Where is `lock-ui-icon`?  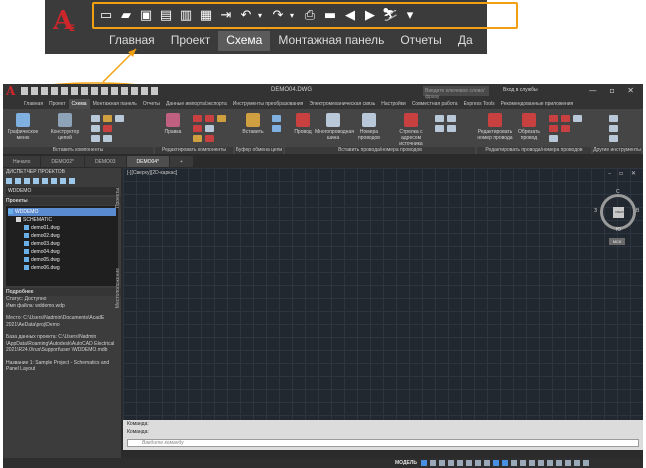 lock-ui-icon is located at coordinates (550, 463).